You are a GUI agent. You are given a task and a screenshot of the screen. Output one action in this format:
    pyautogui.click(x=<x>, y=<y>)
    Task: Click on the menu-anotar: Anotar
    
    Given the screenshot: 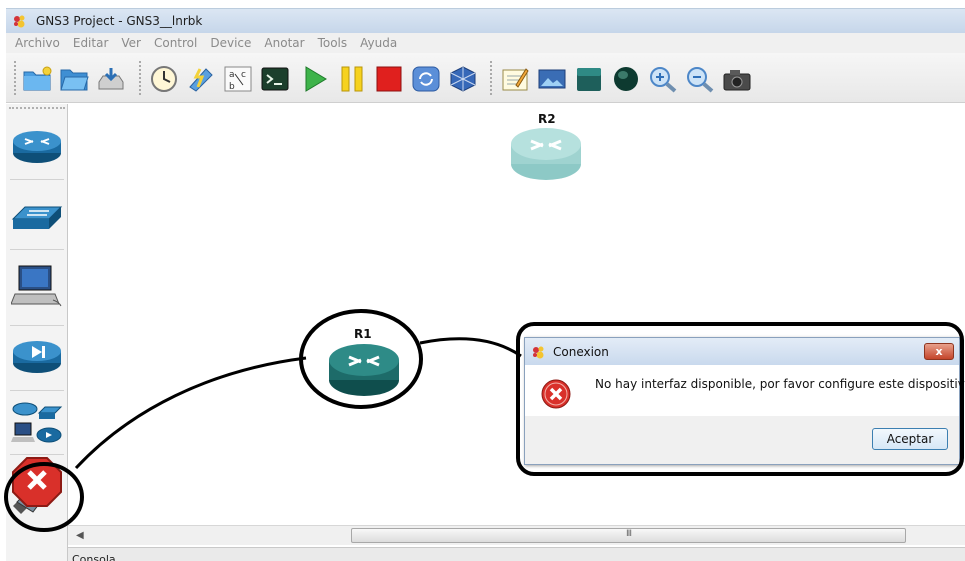 What is the action you would take?
    pyautogui.click(x=284, y=43)
    